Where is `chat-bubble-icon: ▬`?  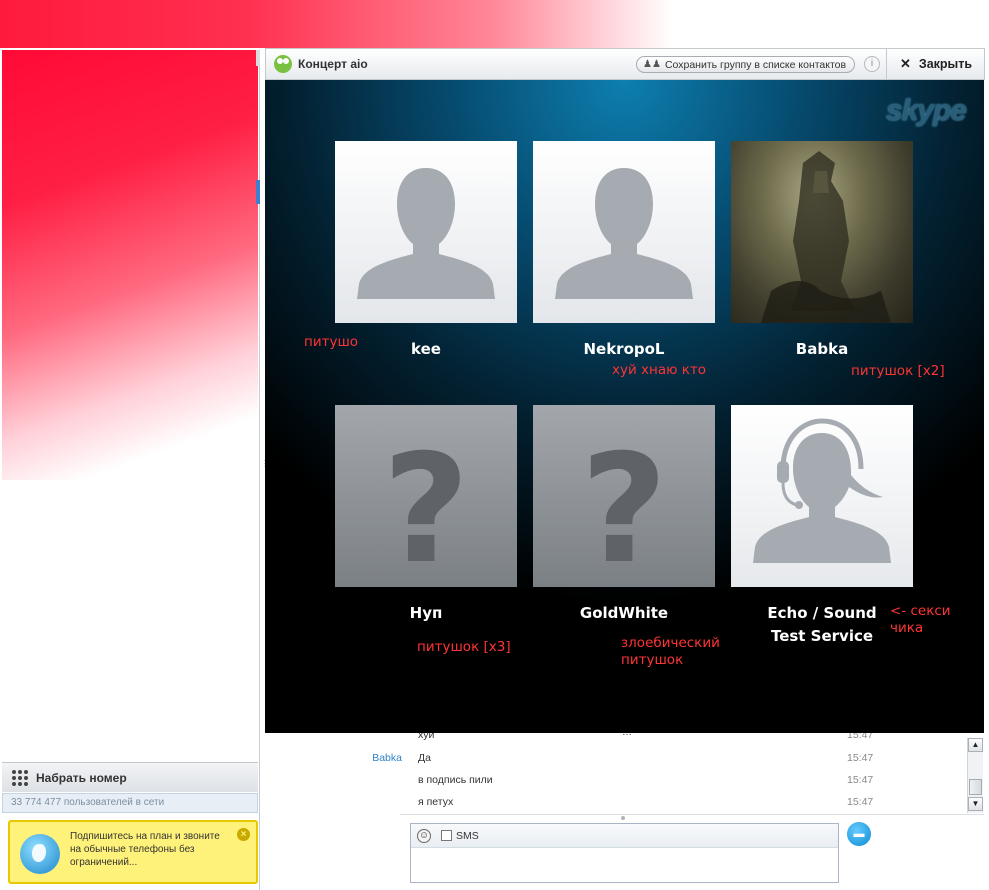 chat-bubble-icon: ▬ is located at coordinates (859, 834).